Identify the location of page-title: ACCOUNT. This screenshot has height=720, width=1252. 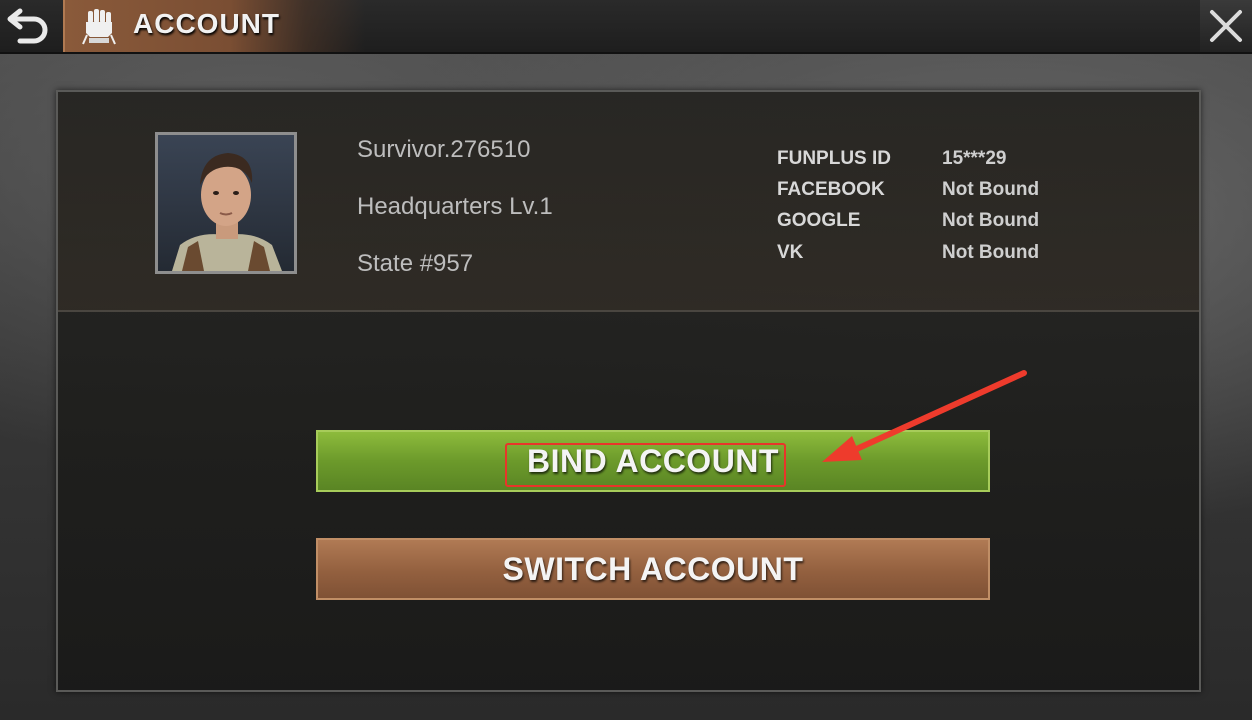
(206, 23).